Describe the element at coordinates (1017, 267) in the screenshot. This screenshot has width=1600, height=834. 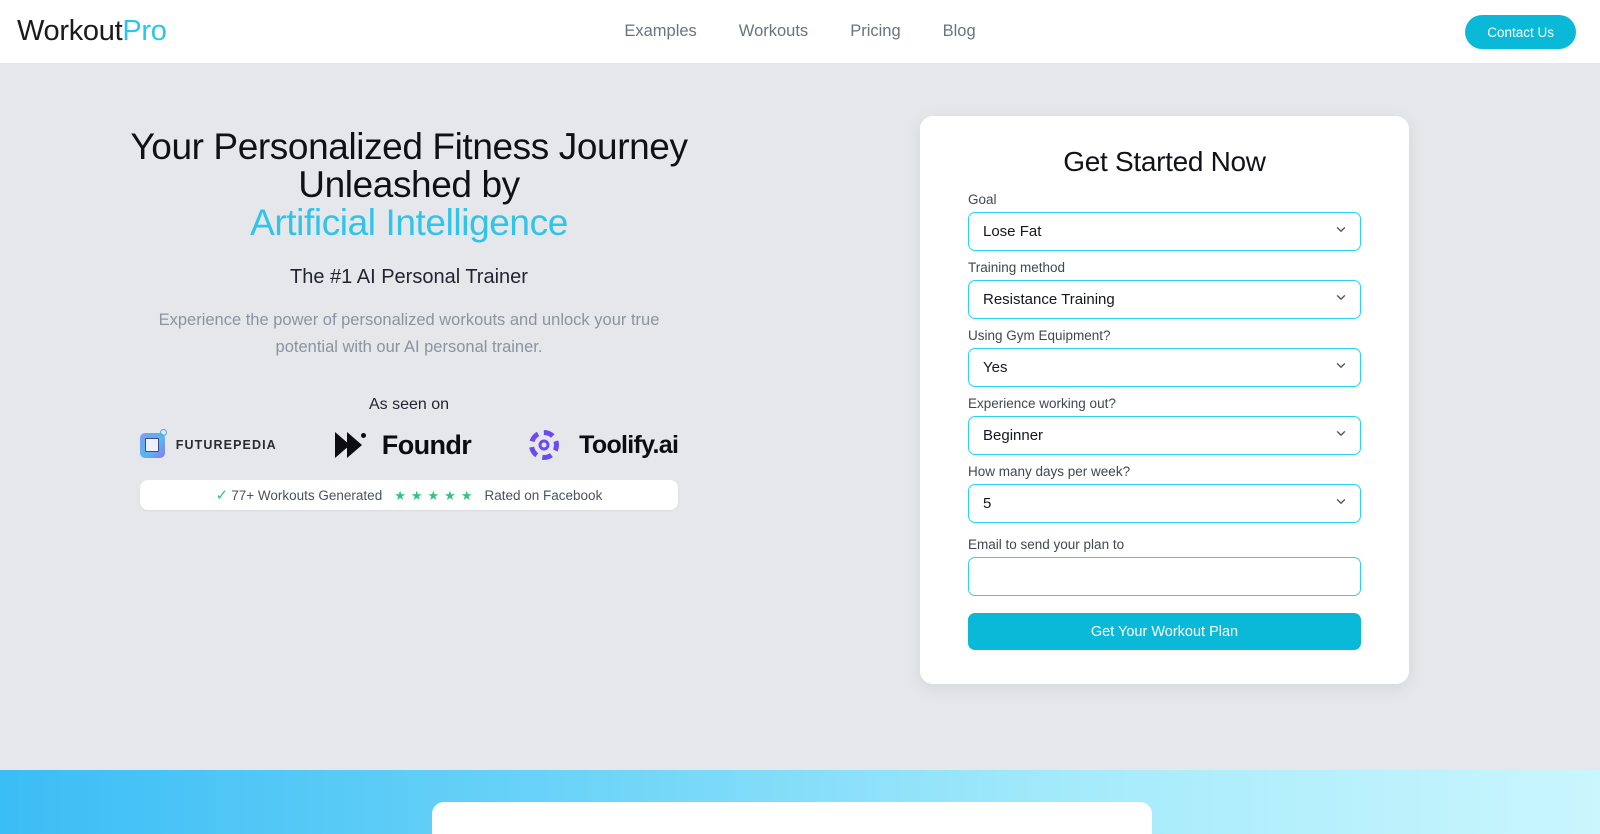
I see `label-training-method: Training method` at that location.